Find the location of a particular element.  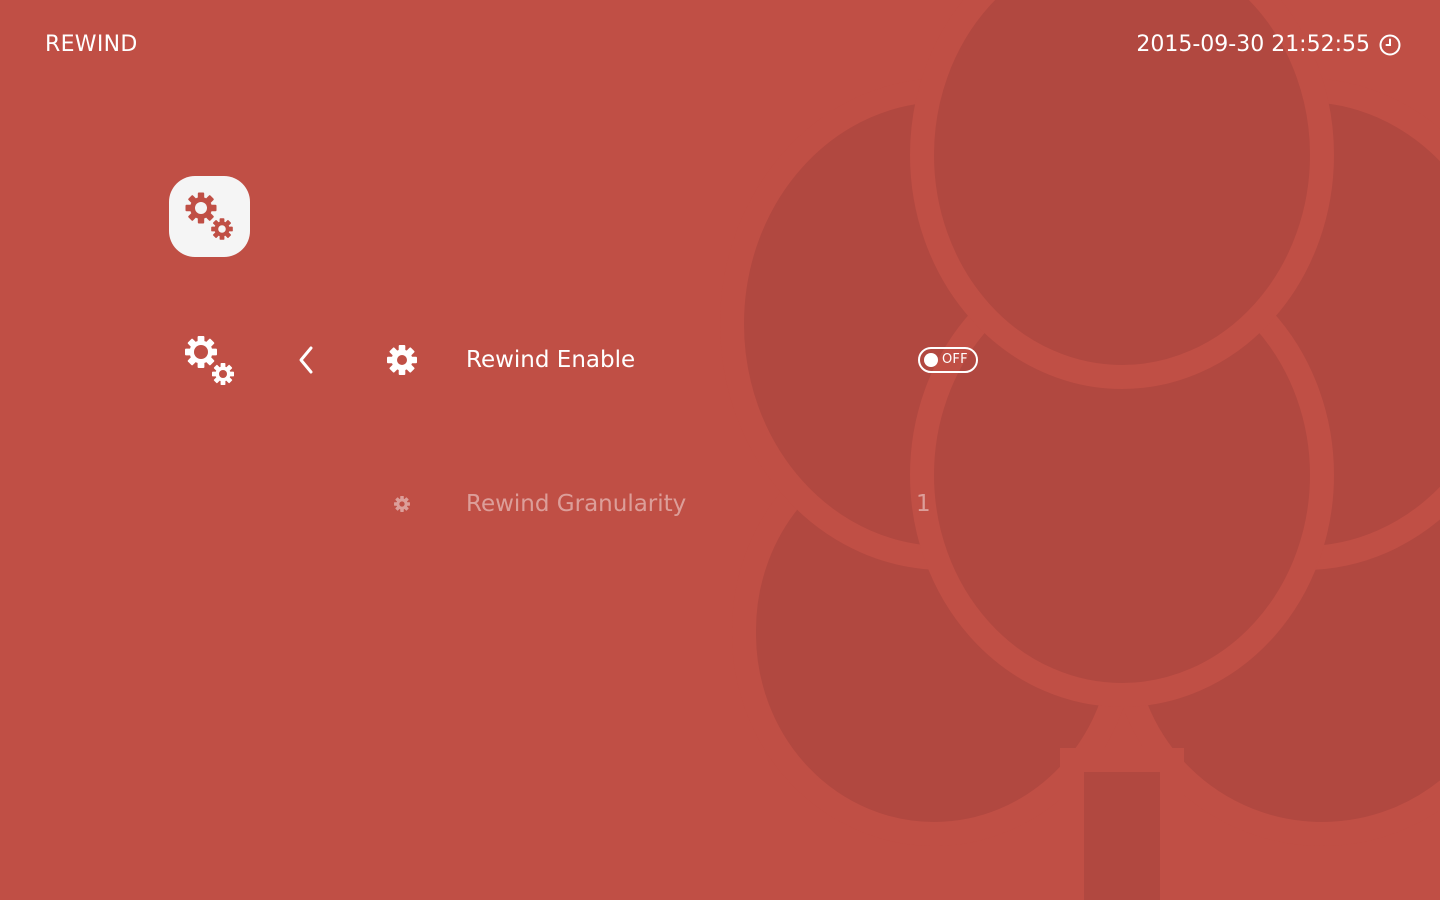

rewind-enable-toggle: OFF is located at coordinates (948, 360).